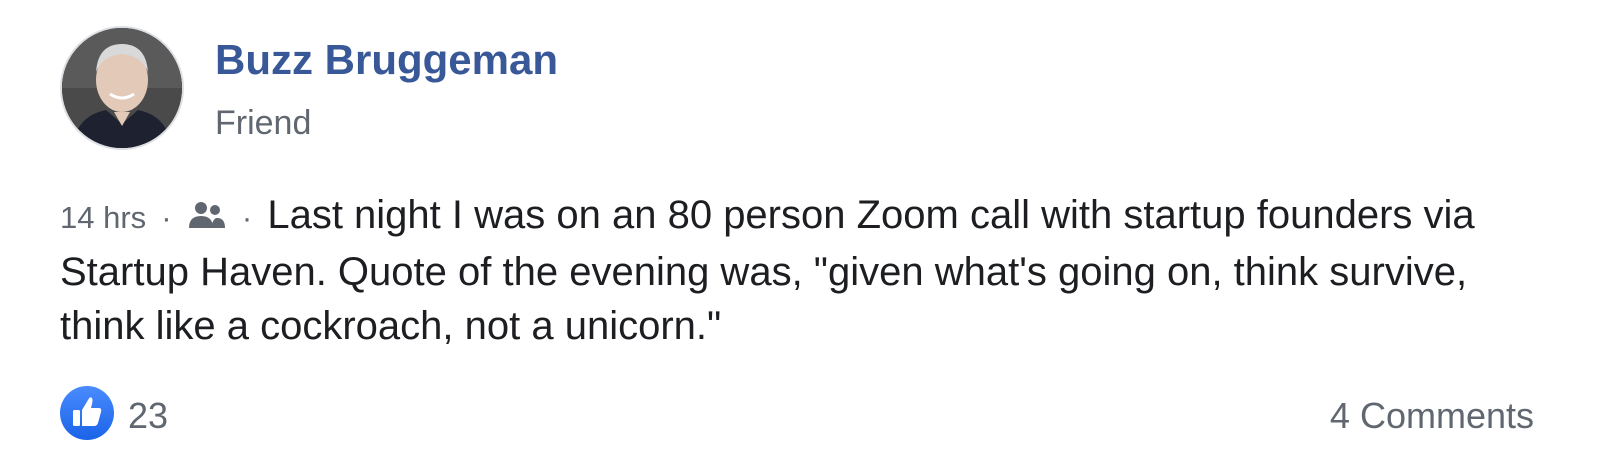  What do you see at coordinates (207, 209) in the screenshot?
I see `friends-icon` at bounding box center [207, 209].